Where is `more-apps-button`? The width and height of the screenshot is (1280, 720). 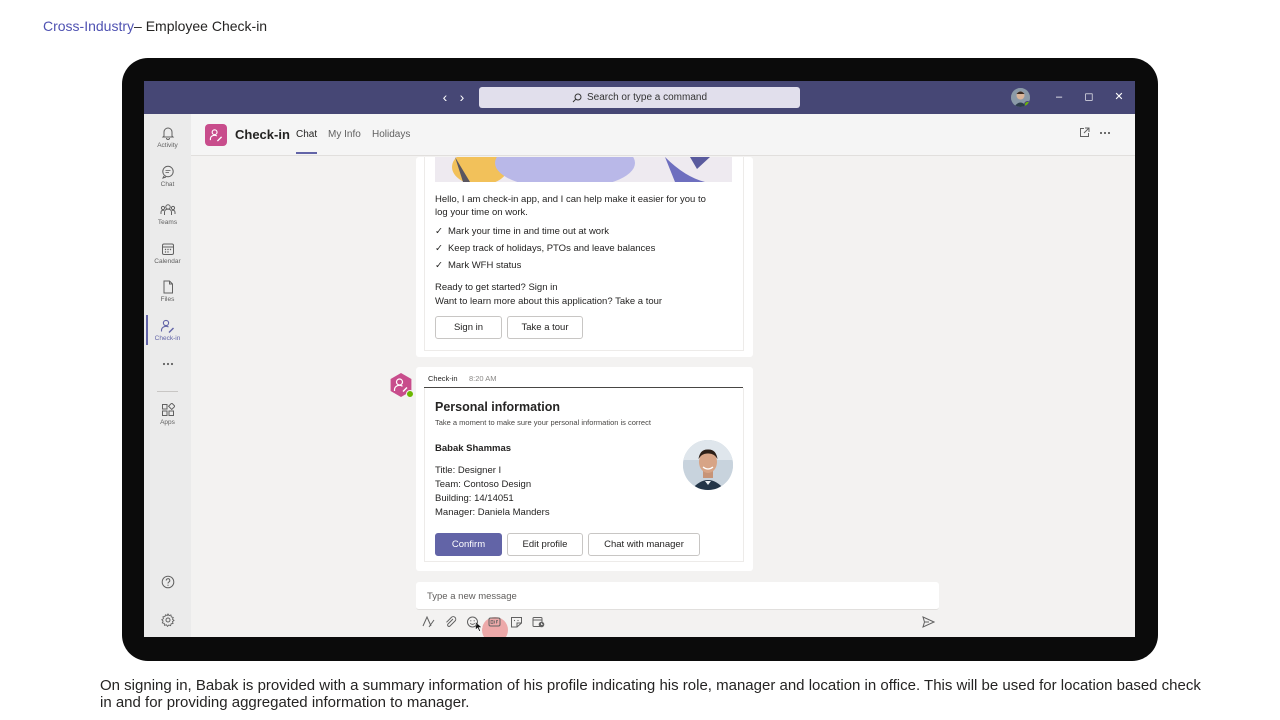
more-apps-button is located at coordinates (167, 368).